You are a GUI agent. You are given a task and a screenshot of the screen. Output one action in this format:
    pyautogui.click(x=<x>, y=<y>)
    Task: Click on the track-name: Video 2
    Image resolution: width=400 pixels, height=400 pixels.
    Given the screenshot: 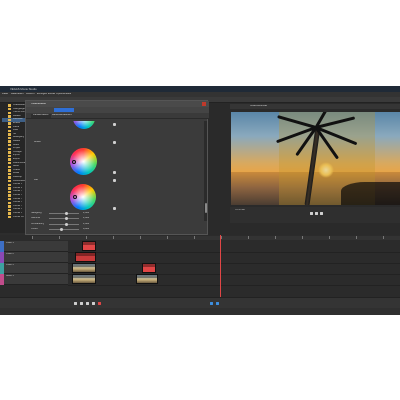 What is the action you would take?
    pyautogui.click(x=10, y=254)
    